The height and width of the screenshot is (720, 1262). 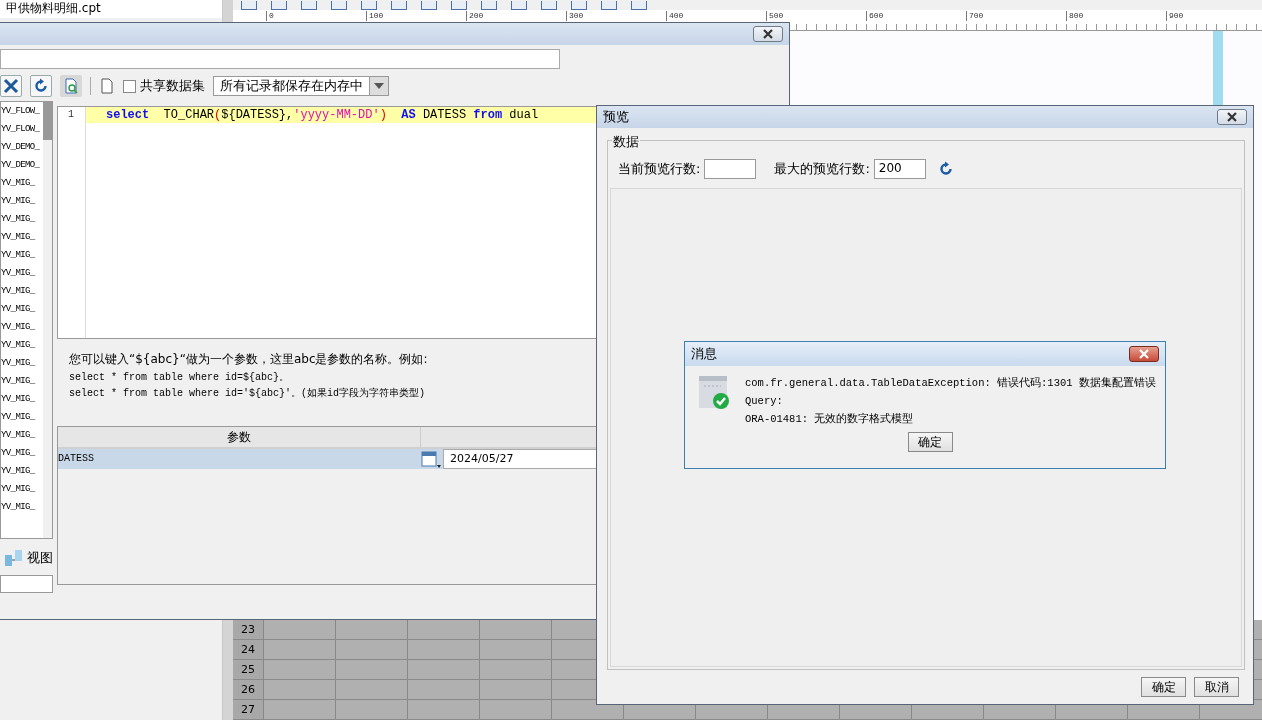 I want to click on row-header: 24, so click(x=248, y=649).